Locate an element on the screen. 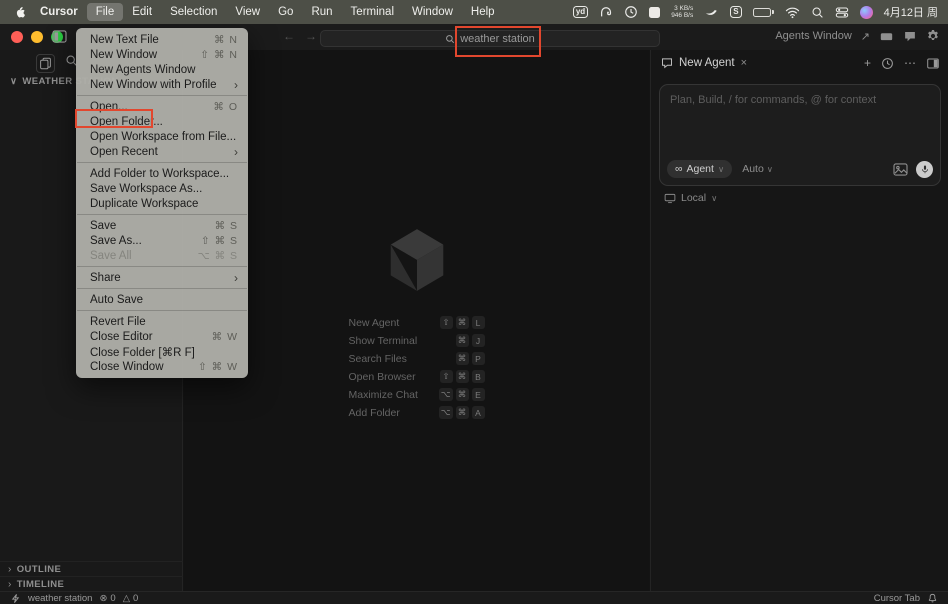 The width and height of the screenshot is (948, 604). agent-mode-selector: ∞ Agent ∨ is located at coordinates (700, 169).